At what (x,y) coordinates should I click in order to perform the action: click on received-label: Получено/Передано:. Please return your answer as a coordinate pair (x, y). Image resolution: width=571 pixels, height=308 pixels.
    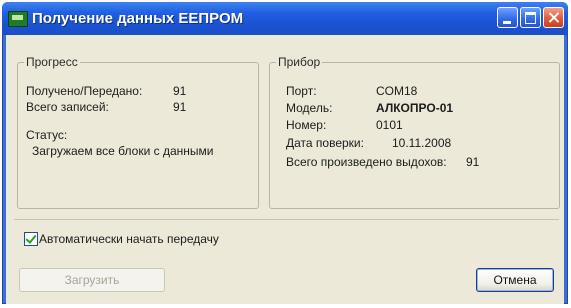
    Looking at the image, I should click on (84, 91).